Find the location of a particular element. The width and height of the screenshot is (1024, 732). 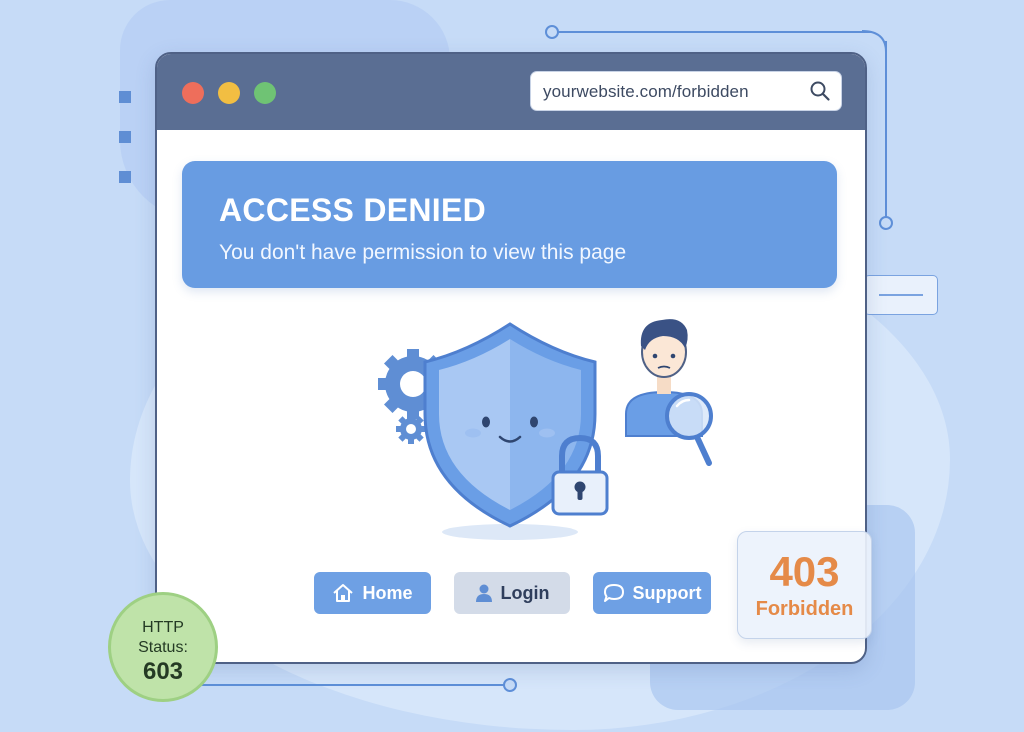

close-dot-icon is located at coordinates (193, 93).